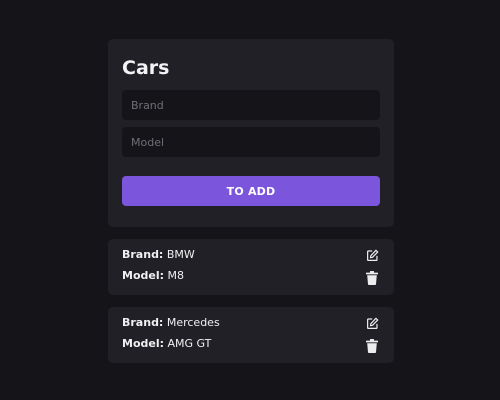 Image resolution: width=500 pixels, height=400 pixels. I want to click on car-card: Brand: BMW Model: M8, so click(251, 267).